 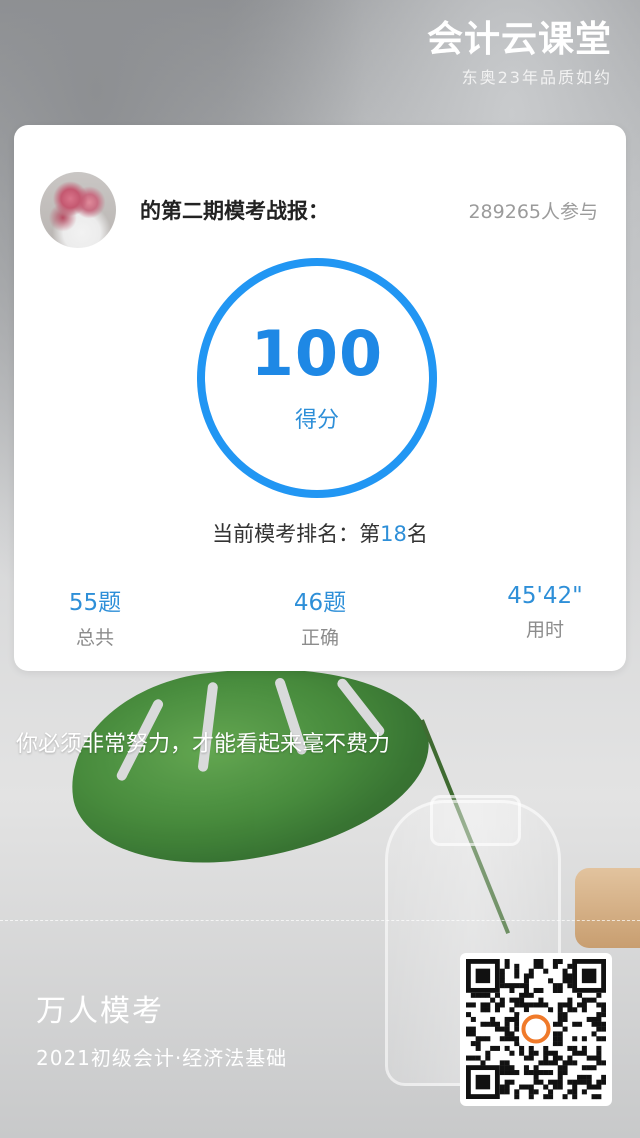 What do you see at coordinates (234, 211) in the screenshot?
I see `report-title: 的第二期模考战报：` at bounding box center [234, 211].